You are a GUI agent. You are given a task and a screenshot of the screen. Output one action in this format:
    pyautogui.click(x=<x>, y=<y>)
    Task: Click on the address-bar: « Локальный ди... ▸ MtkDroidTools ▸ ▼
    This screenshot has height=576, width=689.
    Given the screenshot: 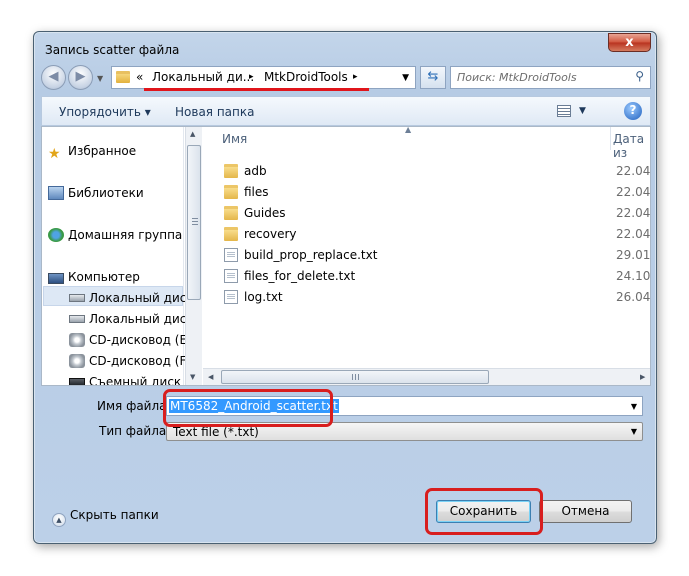 What is the action you would take?
    pyautogui.click(x=263, y=77)
    